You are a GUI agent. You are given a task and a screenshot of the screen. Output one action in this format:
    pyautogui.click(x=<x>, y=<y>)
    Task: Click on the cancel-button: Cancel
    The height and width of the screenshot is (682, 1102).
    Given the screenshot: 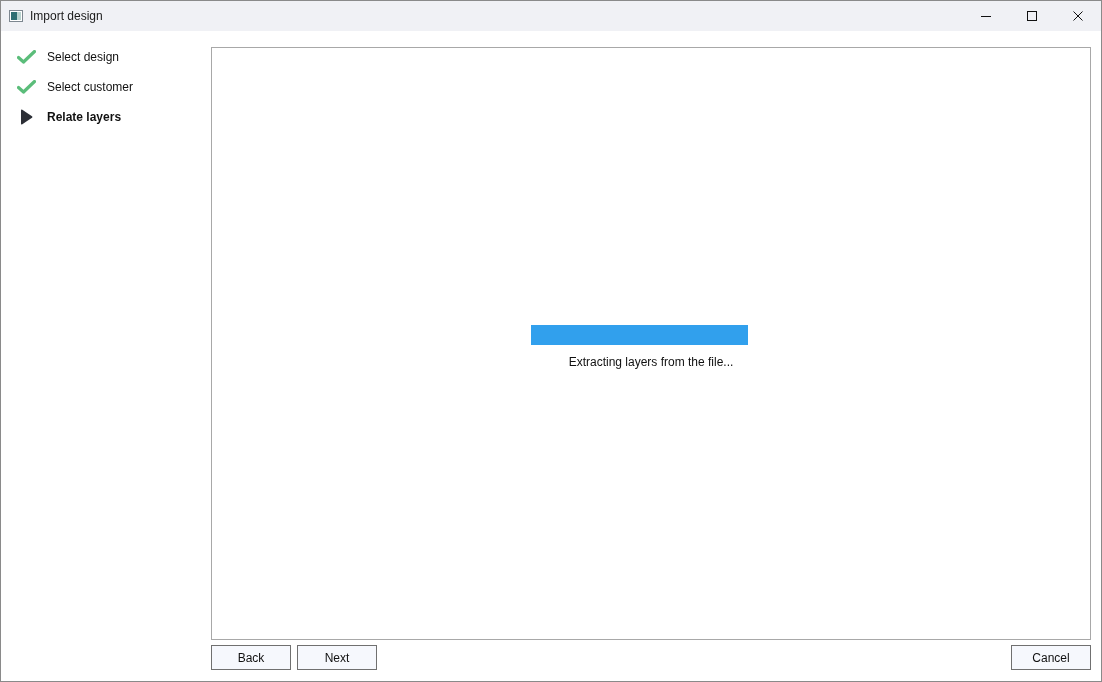 What is the action you would take?
    pyautogui.click(x=1051, y=657)
    